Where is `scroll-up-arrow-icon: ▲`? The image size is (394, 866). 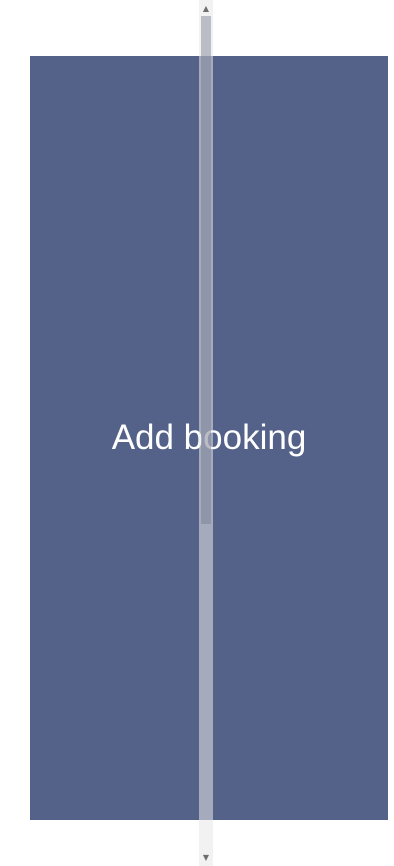 scroll-up-arrow-icon: ▲ is located at coordinates (206, 9).